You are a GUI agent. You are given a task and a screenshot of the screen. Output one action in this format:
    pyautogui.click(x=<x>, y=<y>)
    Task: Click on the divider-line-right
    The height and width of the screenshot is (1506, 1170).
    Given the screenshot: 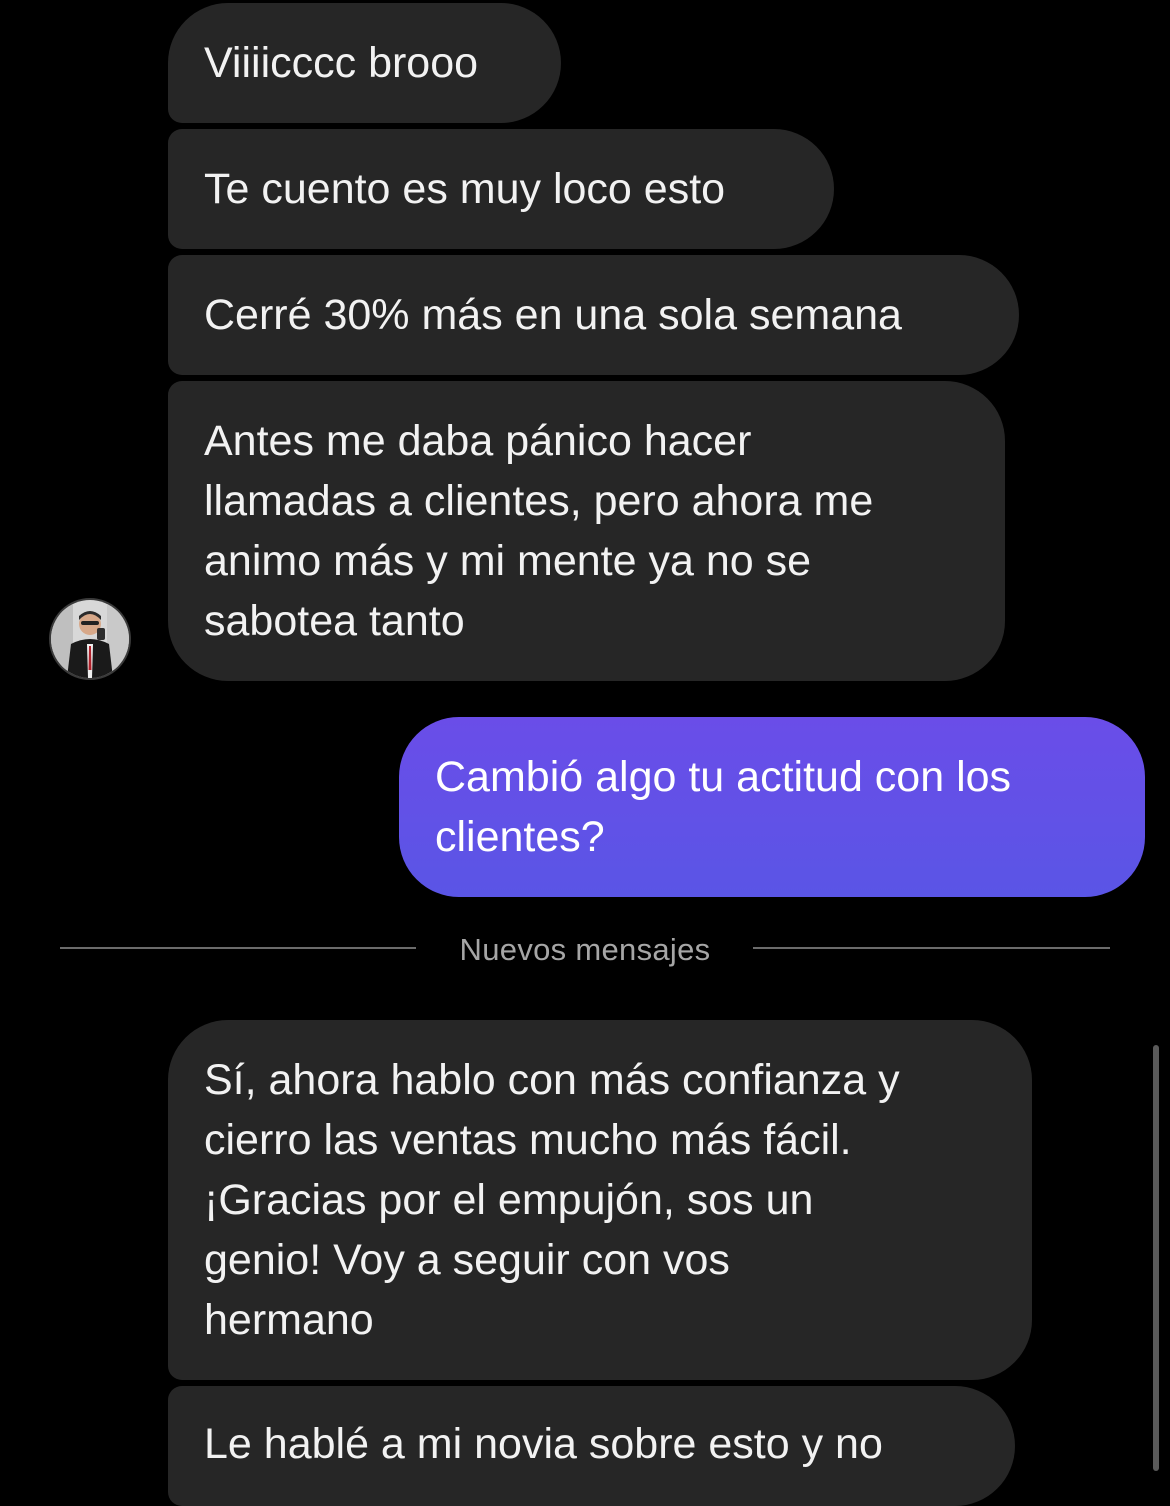 What is the action you would take?
    pyautogui.click(x=931, y=948)
    